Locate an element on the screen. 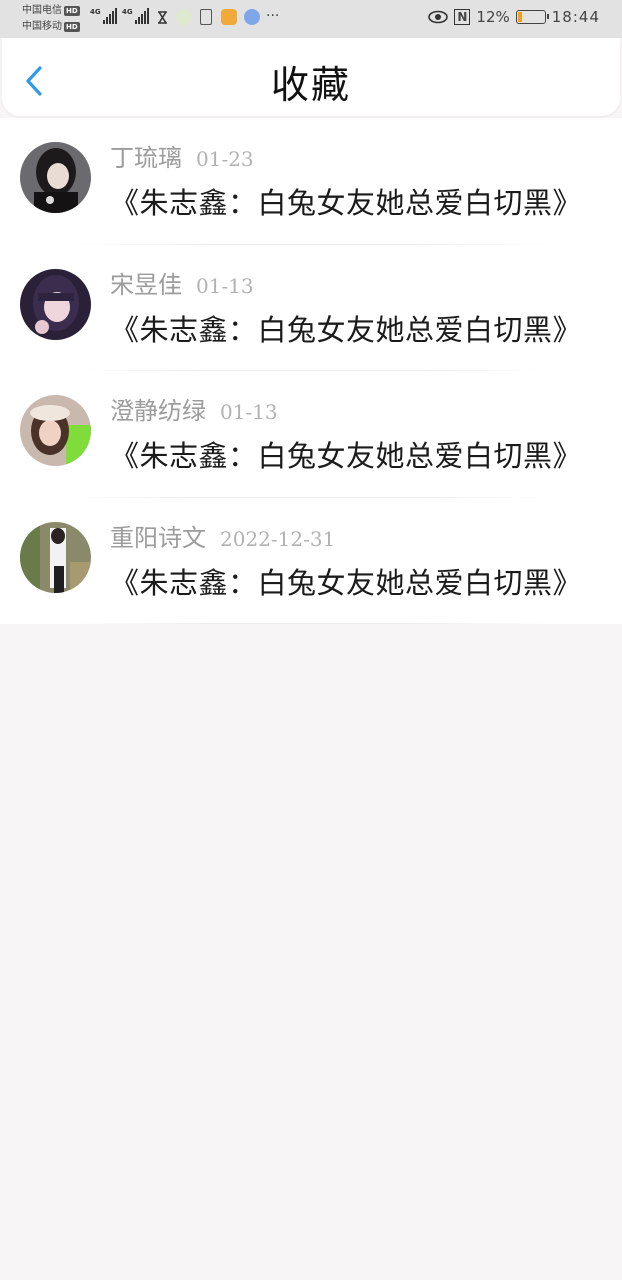 This screenshot has width=622, height=1280. item-date: 2022-12-31 is located at coordinates (278, 538).